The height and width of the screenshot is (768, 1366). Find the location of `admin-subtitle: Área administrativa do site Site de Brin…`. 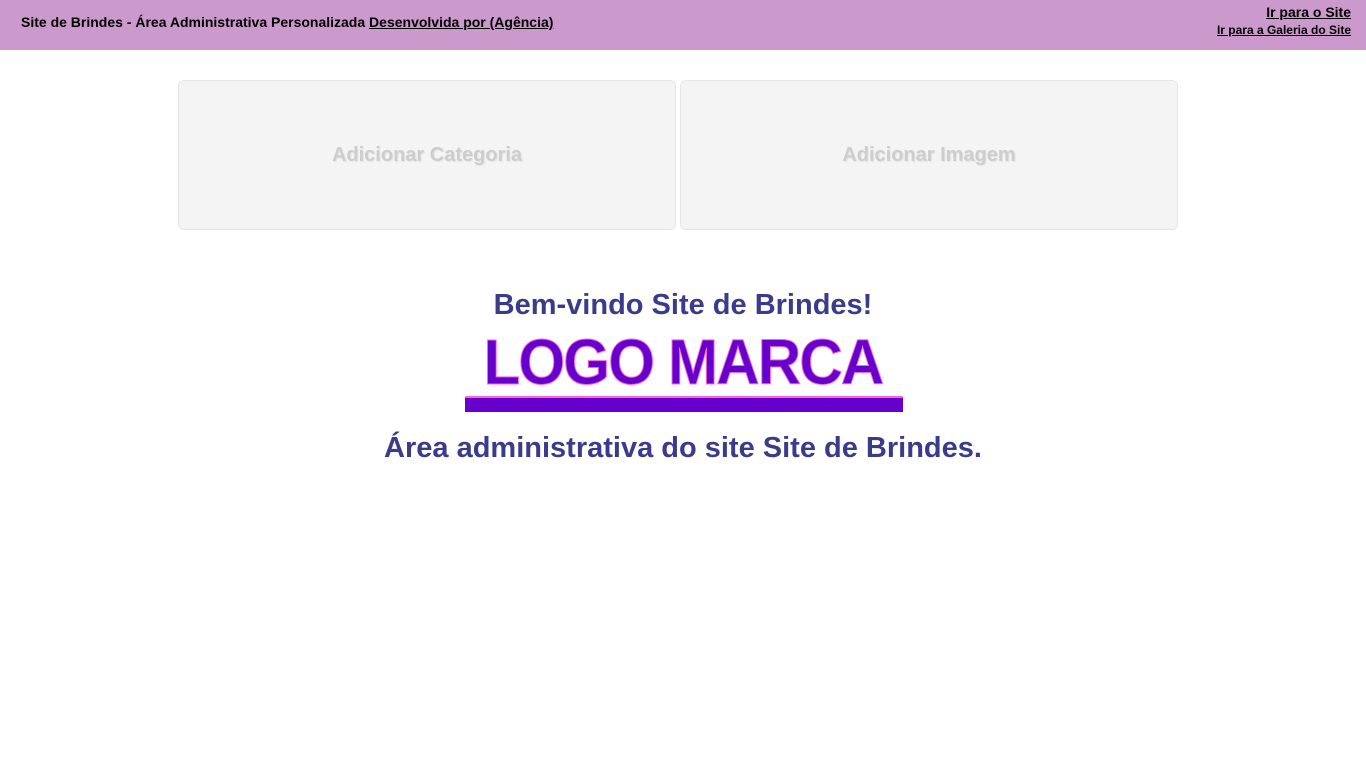

admin-subtitle: Área administrativa do site Site de Brin… is located at coordinates (683, 448).